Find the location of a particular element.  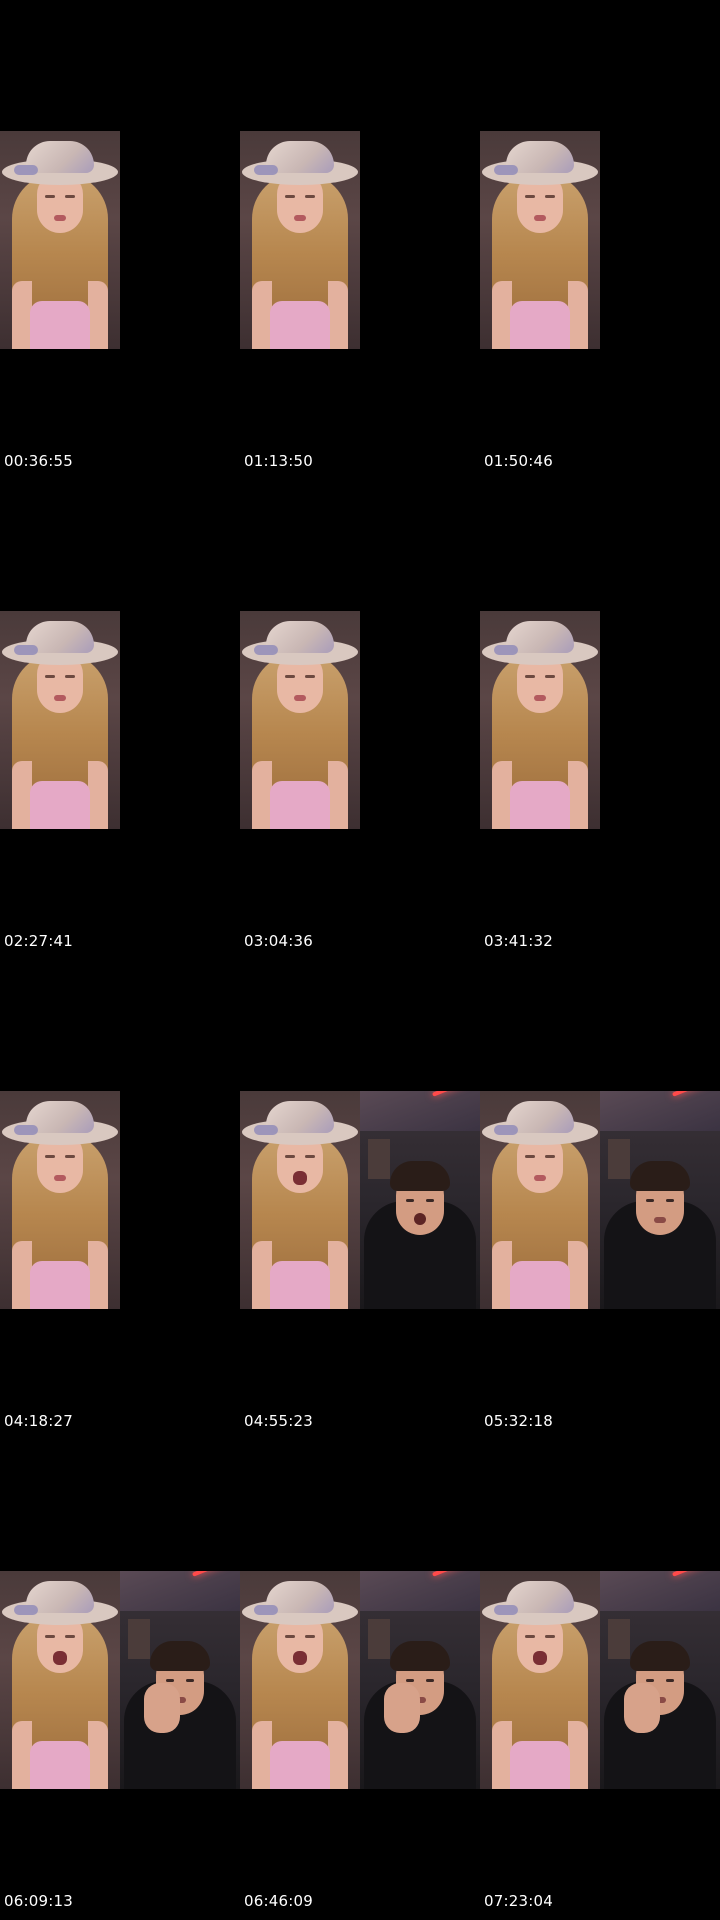

thumbnail-cell: 03:04:36 is located at coordinates (360, 720).